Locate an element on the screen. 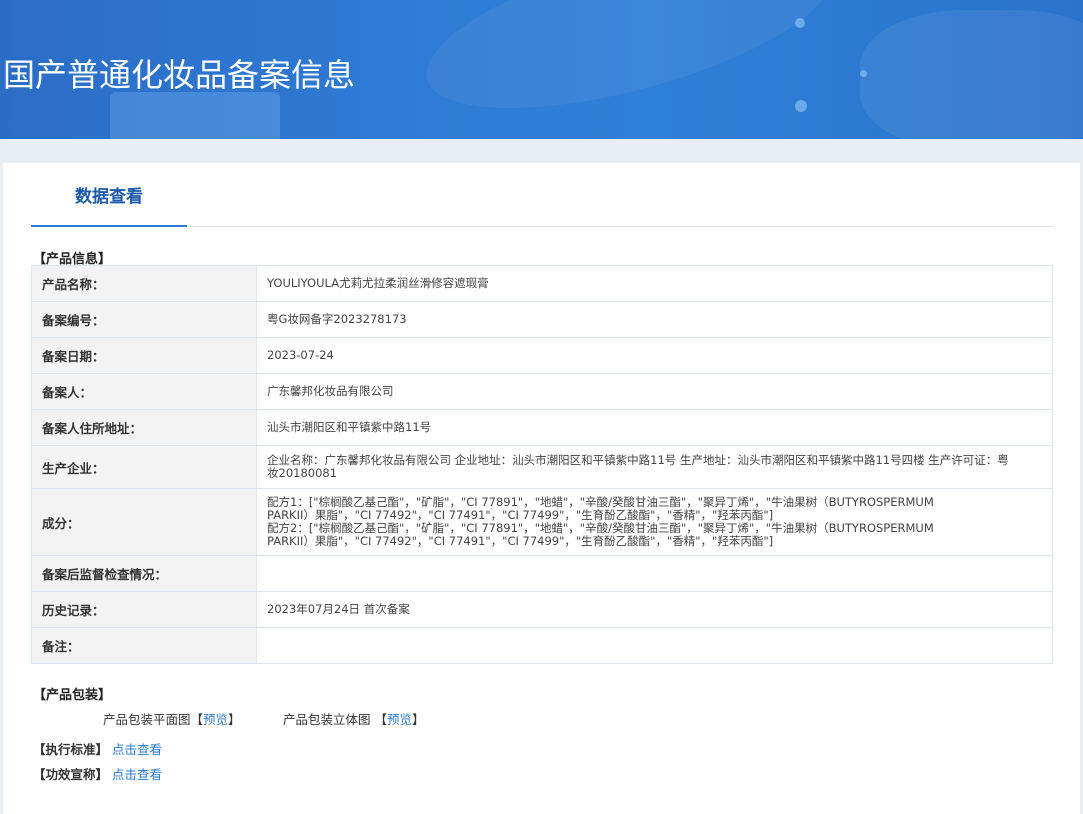 This screenshot has width=1083, height=814. row-label: 备案人住所地址： is located at coordinates (144, 427).